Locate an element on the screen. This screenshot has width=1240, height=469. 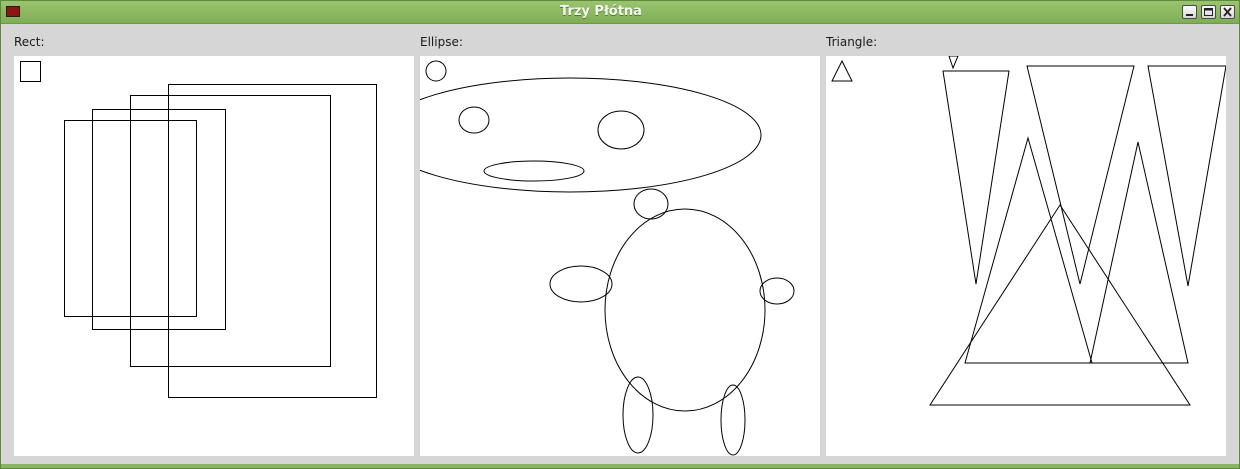
triangle-shape-icon is located at coordinates (842, 70).